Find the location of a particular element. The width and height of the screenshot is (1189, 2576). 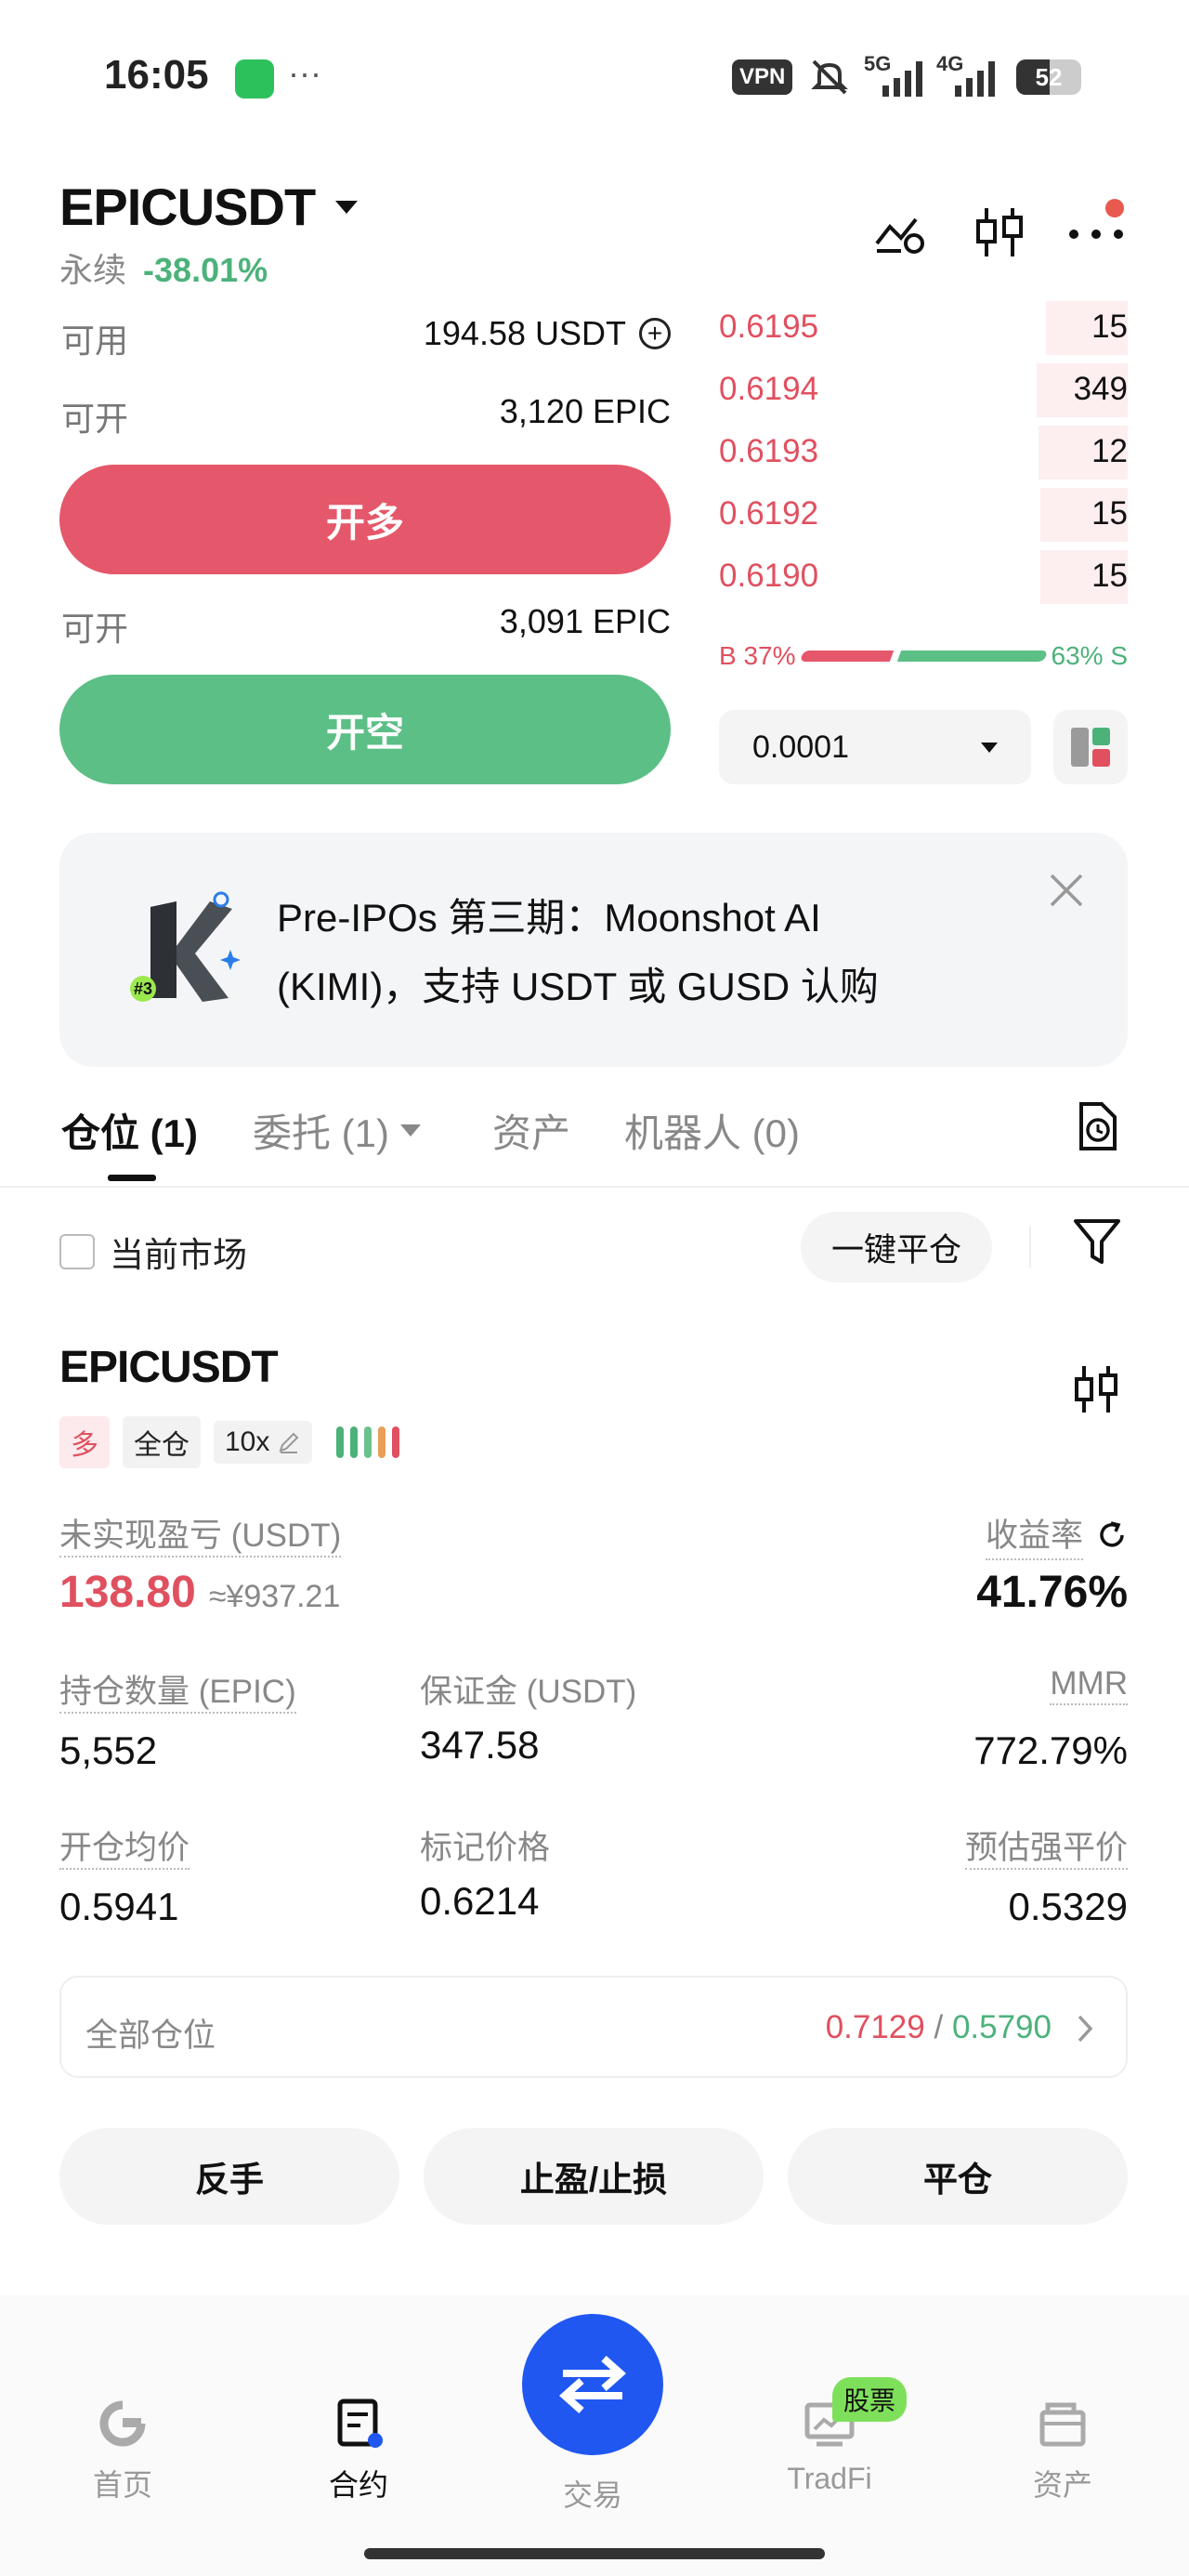

trade-center-button is located at coordinates (593, 2384).